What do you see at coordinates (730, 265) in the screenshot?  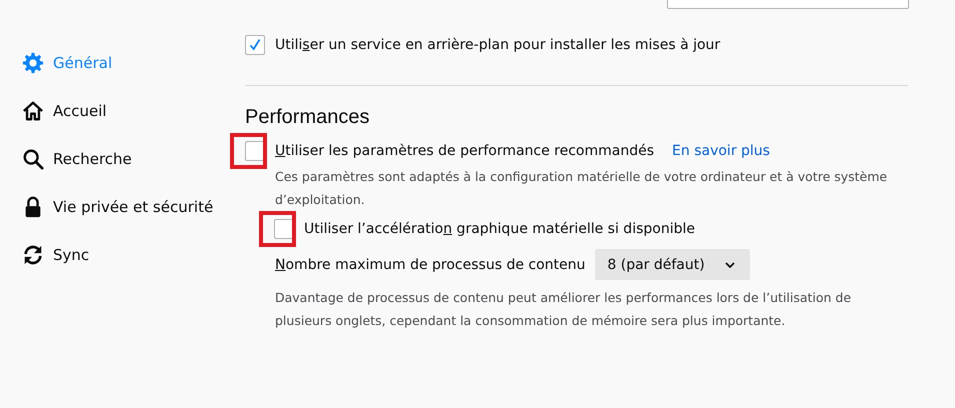 I see `chevron-down-icon` at bounding box center [730, 265].